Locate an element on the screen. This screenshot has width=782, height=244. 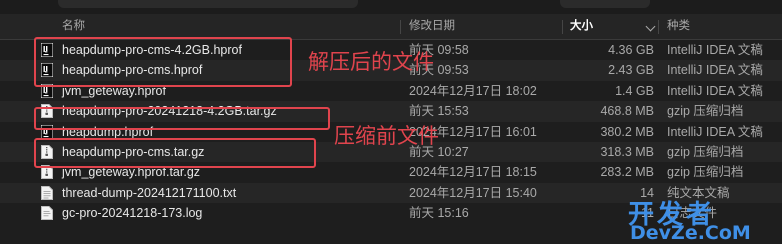
file-name: gc-pro-20241218-173.log is located at coordinates (132, 213).